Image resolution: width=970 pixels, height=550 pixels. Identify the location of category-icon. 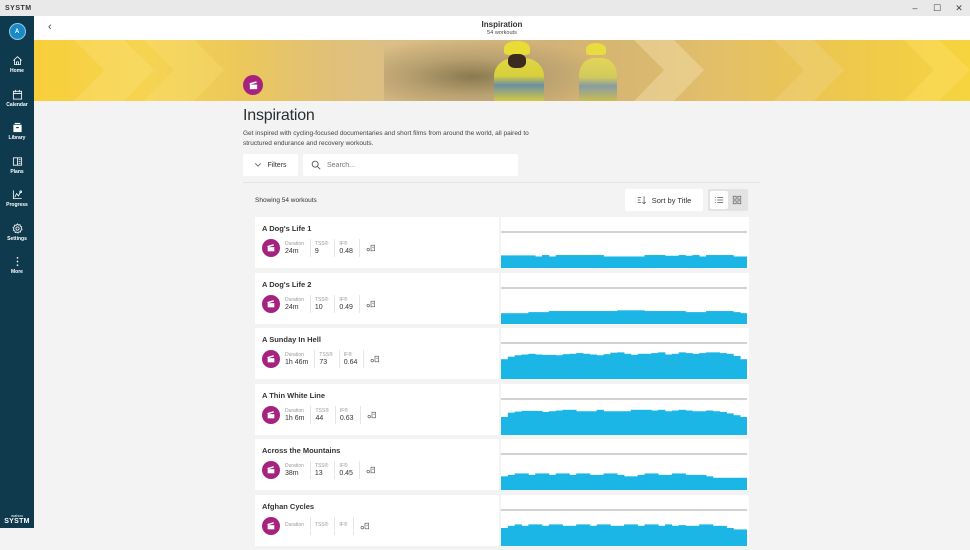
(271, 303).